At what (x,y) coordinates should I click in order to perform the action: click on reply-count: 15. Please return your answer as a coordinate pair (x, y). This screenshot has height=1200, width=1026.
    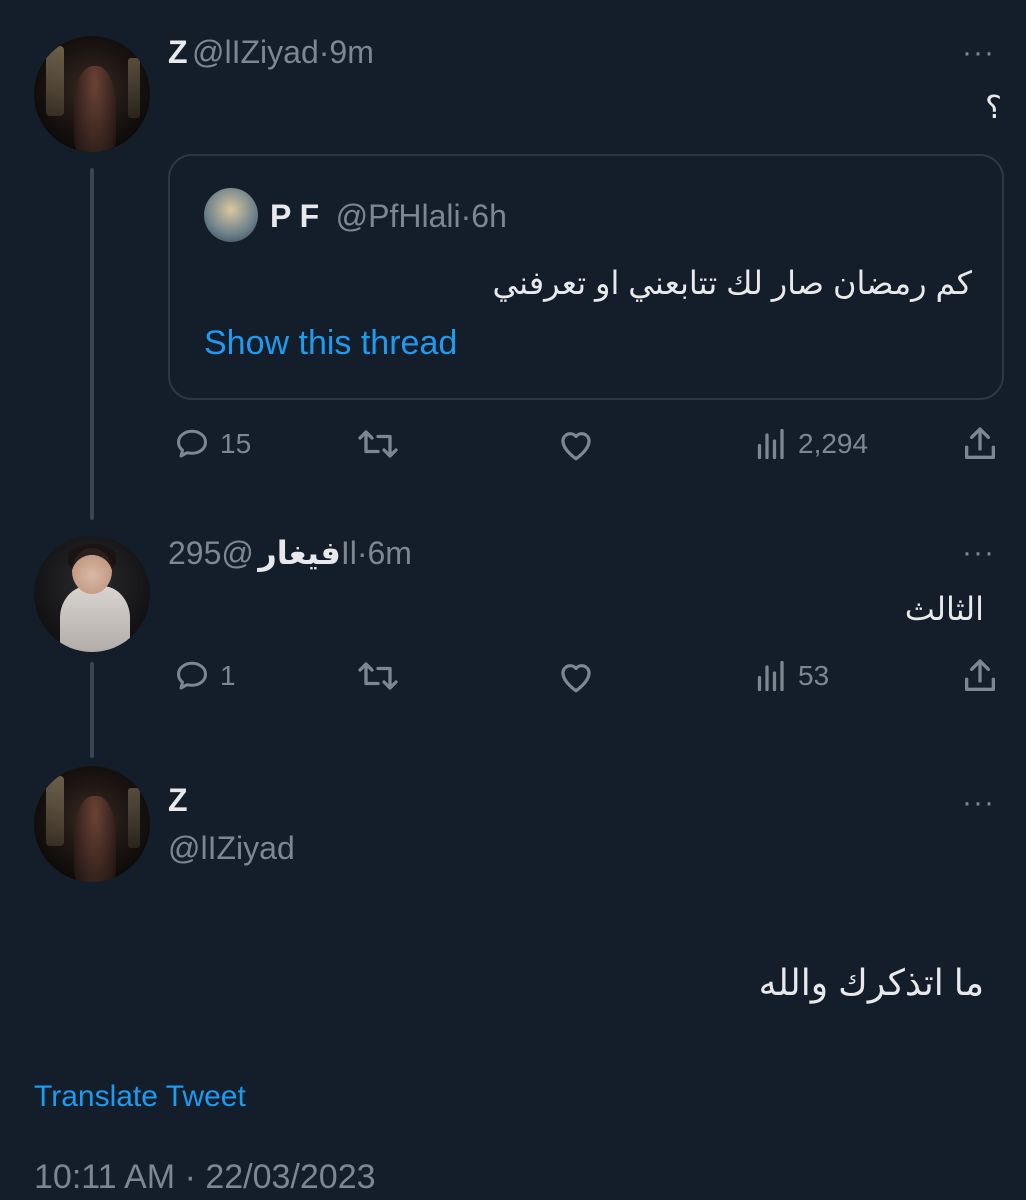
    Looking at the image, I should click on (236, 443).